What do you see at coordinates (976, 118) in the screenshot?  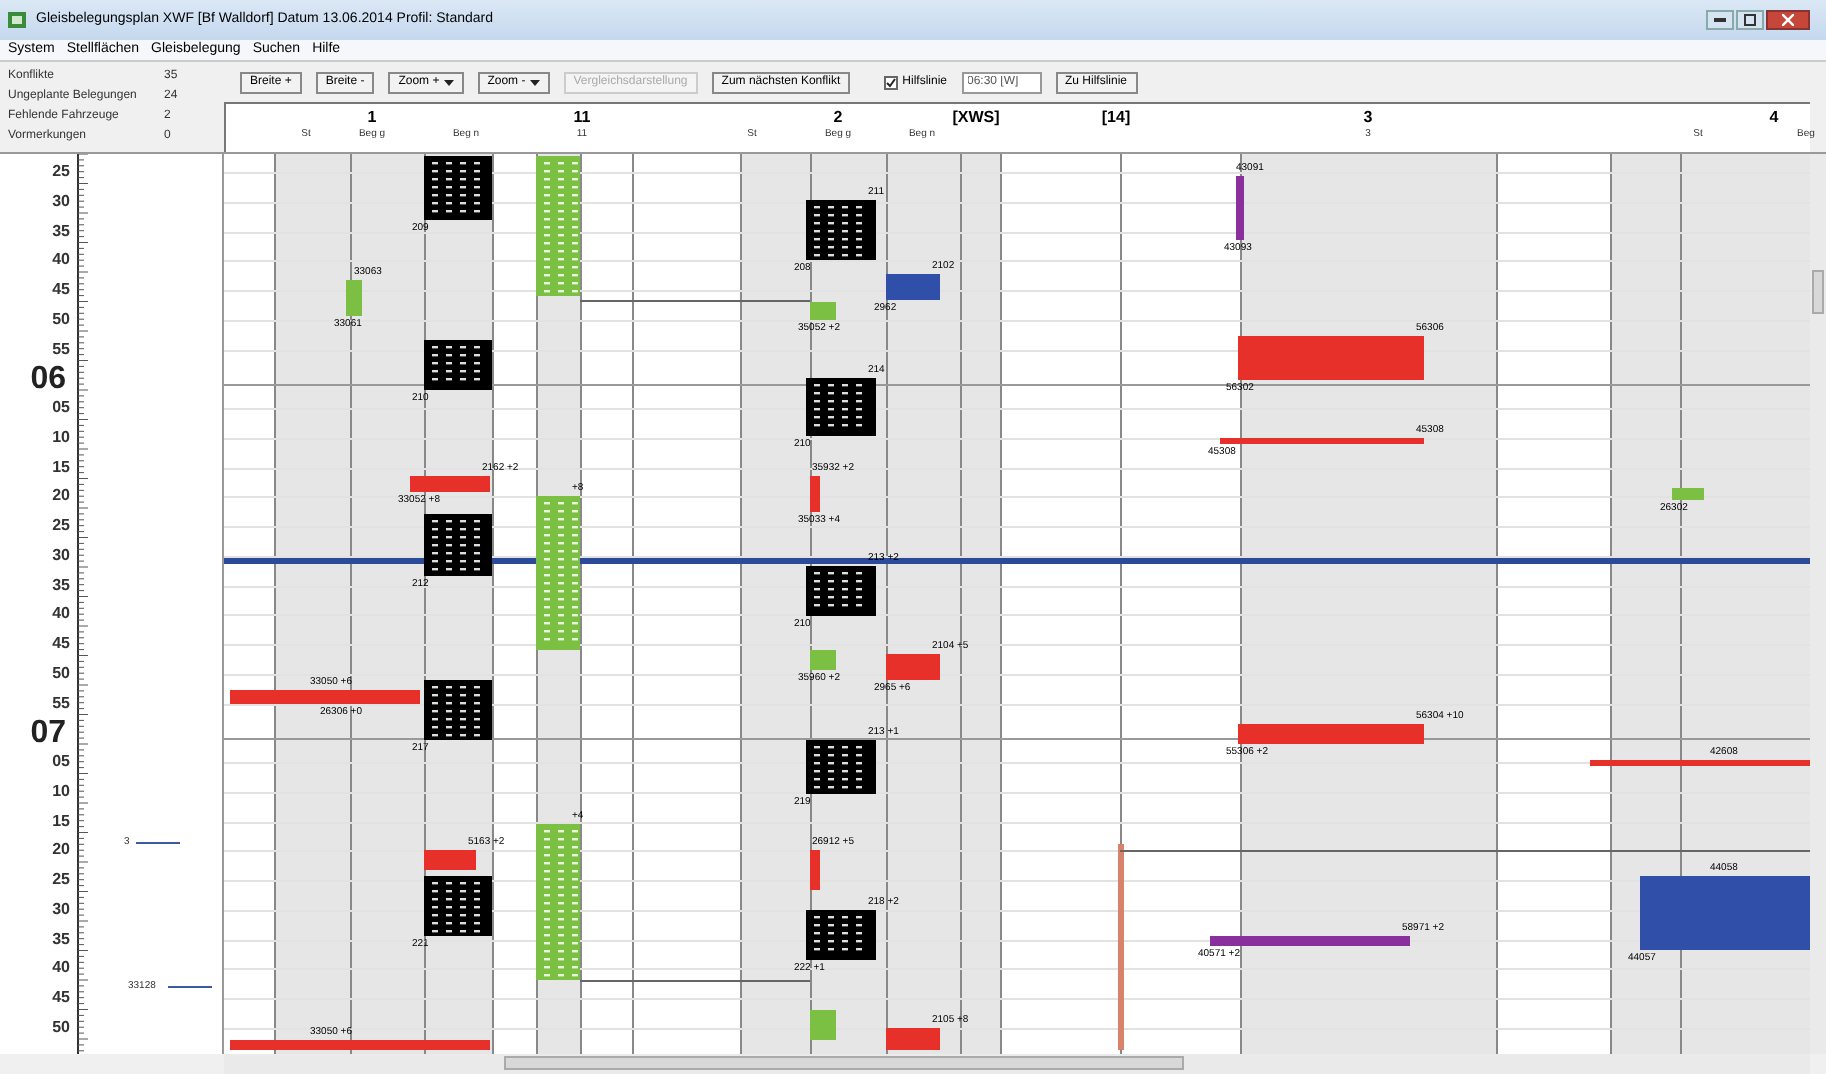 I see `track-name: [XWS]` at bounding box center [976, 118].